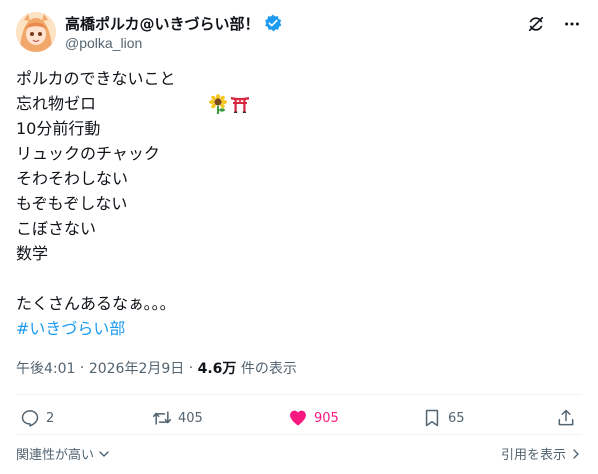  I want to click on torii-emoji-icon, so click(225, 91).